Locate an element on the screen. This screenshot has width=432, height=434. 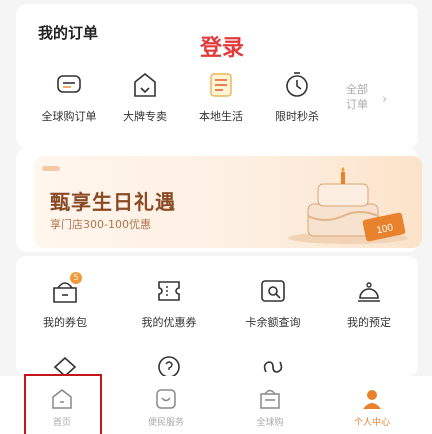
all-orders-label: 全部订单 is located at coordinates (357, 97).